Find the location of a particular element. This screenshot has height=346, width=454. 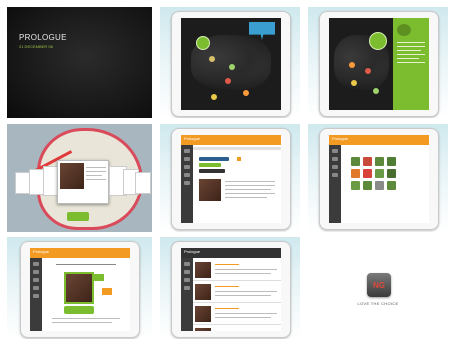

photo-card is located at coordinates (143, 183).